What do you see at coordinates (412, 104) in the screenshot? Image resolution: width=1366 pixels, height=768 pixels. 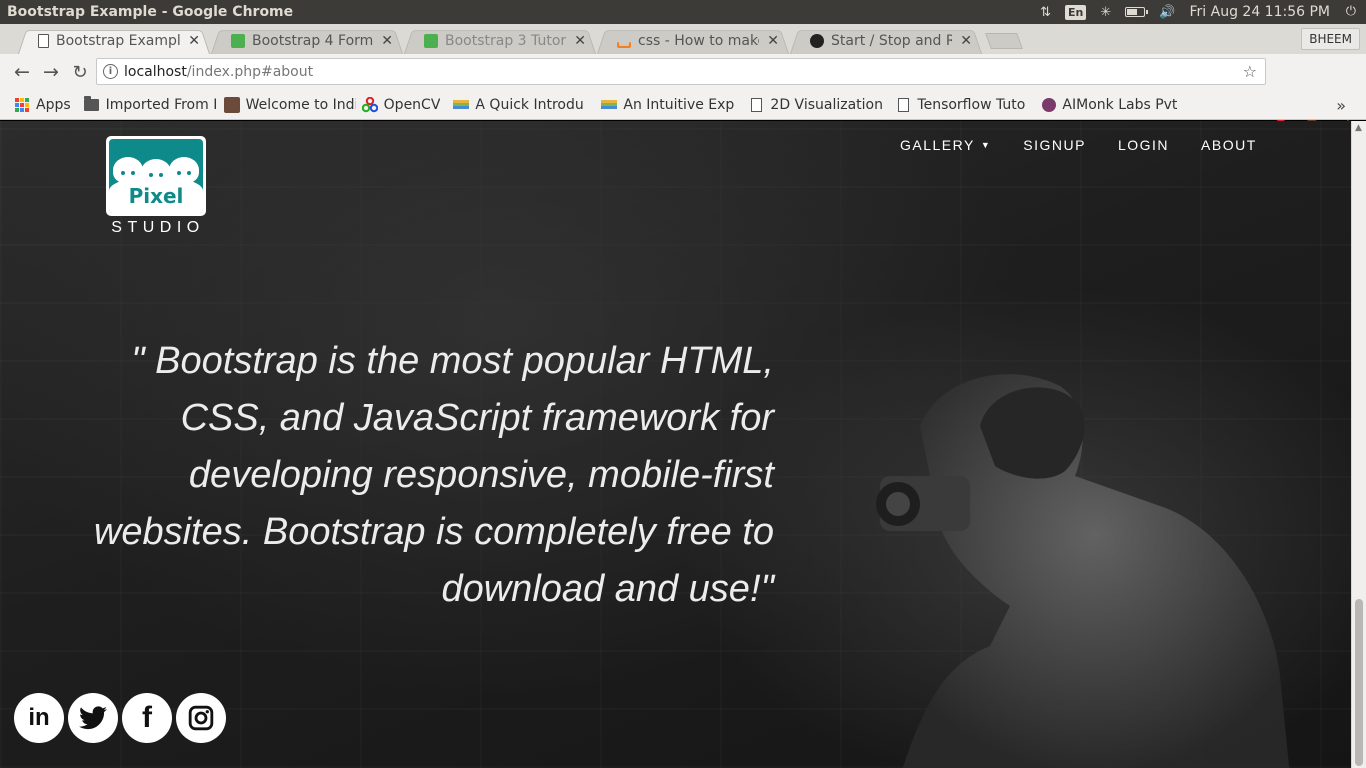 I see `bookmark-label: OpenCV` at bounding box center [412, 104].